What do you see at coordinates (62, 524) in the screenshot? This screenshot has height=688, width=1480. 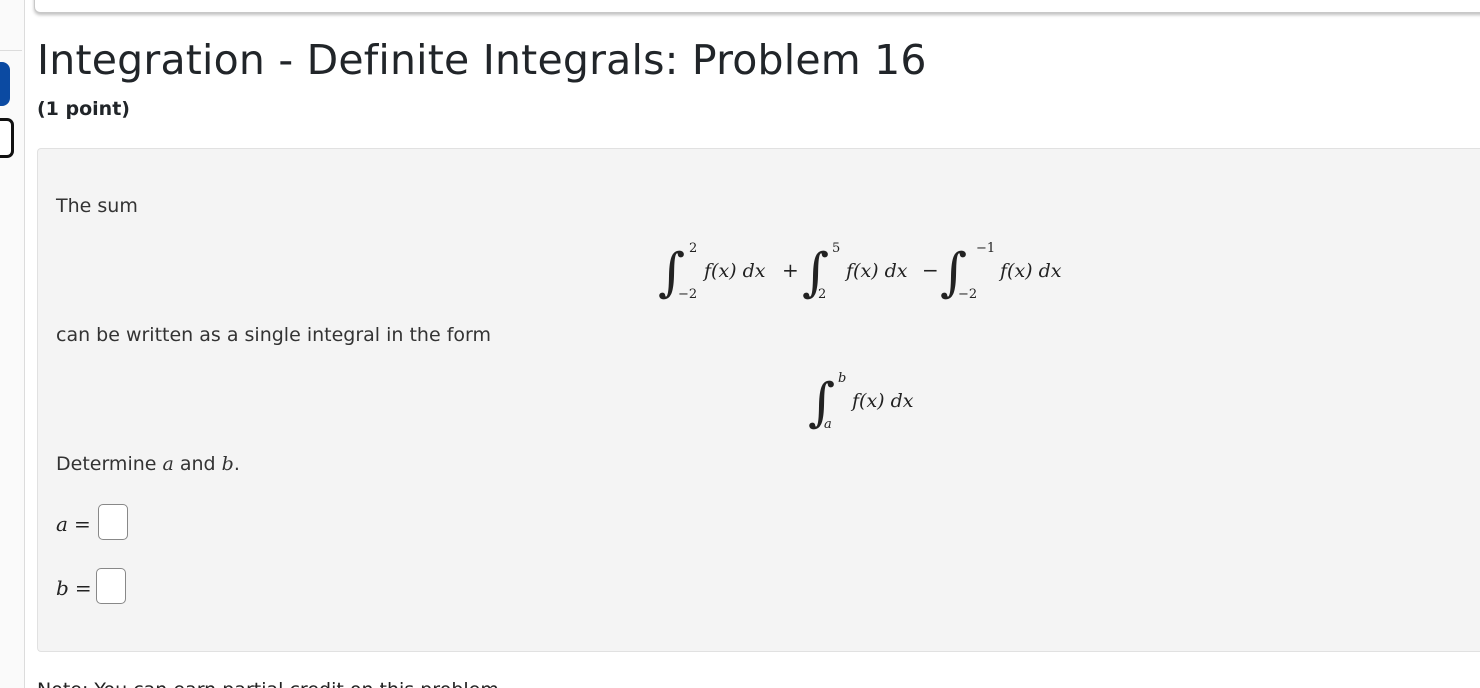 I see `answer-a-var: a` at bounding box center [62, 524].